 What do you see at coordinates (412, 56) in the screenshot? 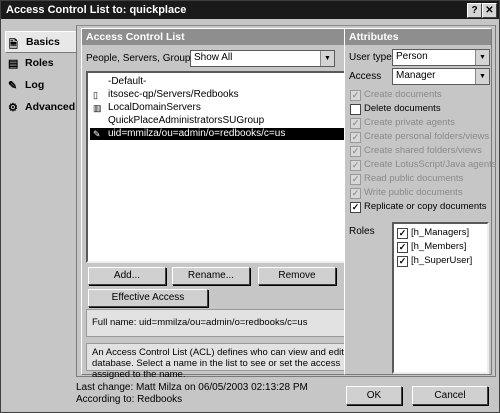
I see `user-type-value: Person` at bounding box center [412, 56].